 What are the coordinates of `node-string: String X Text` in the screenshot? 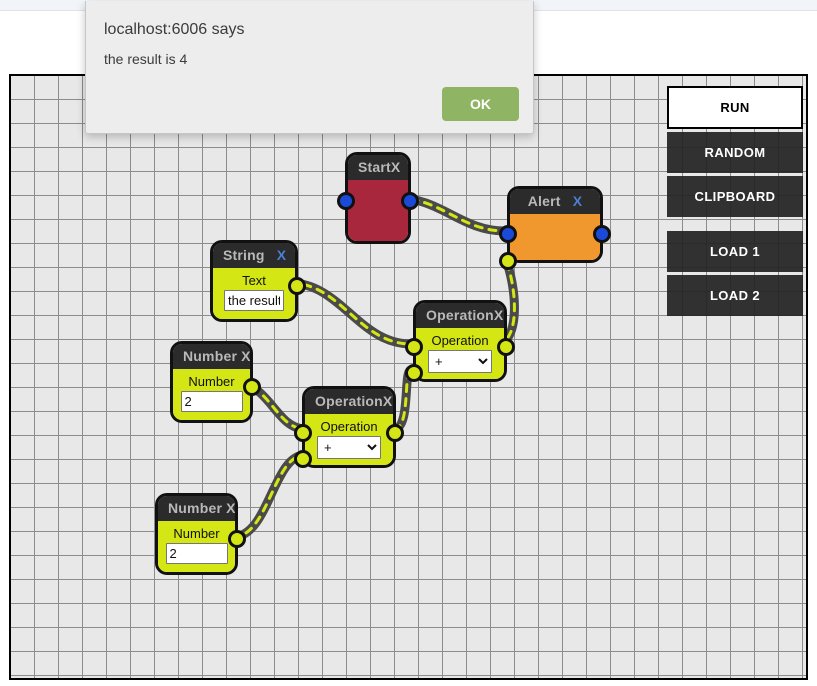 It's located at (258, 281).